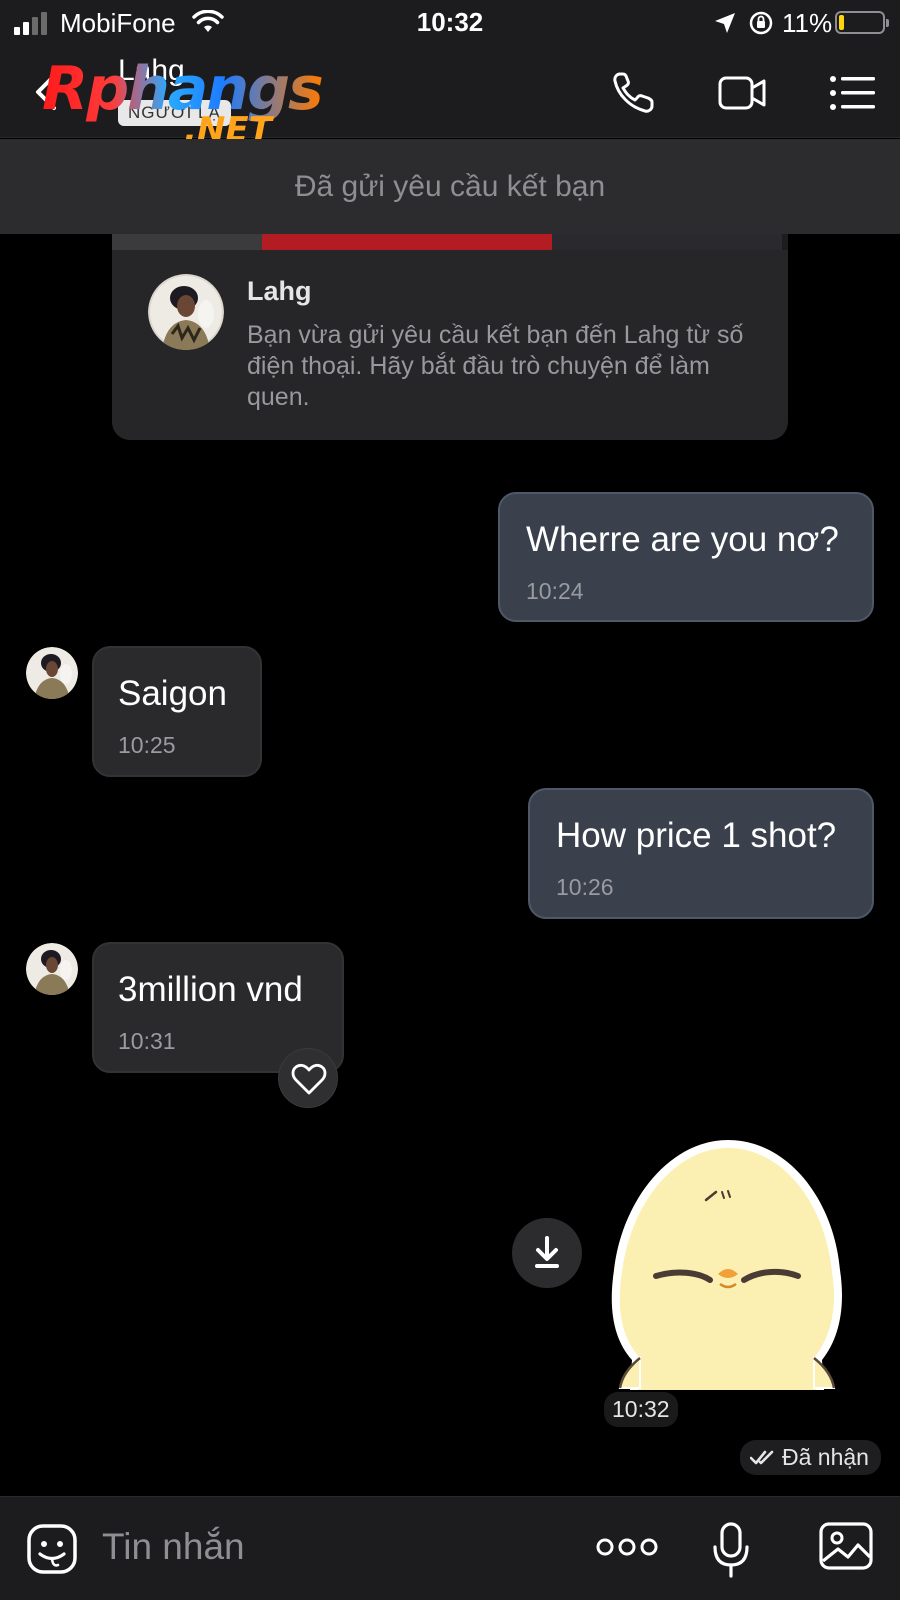 Image resolution: width=900 pixels, height=1600 pixels. I want to click on react-heart-button, so click(308, 1078).